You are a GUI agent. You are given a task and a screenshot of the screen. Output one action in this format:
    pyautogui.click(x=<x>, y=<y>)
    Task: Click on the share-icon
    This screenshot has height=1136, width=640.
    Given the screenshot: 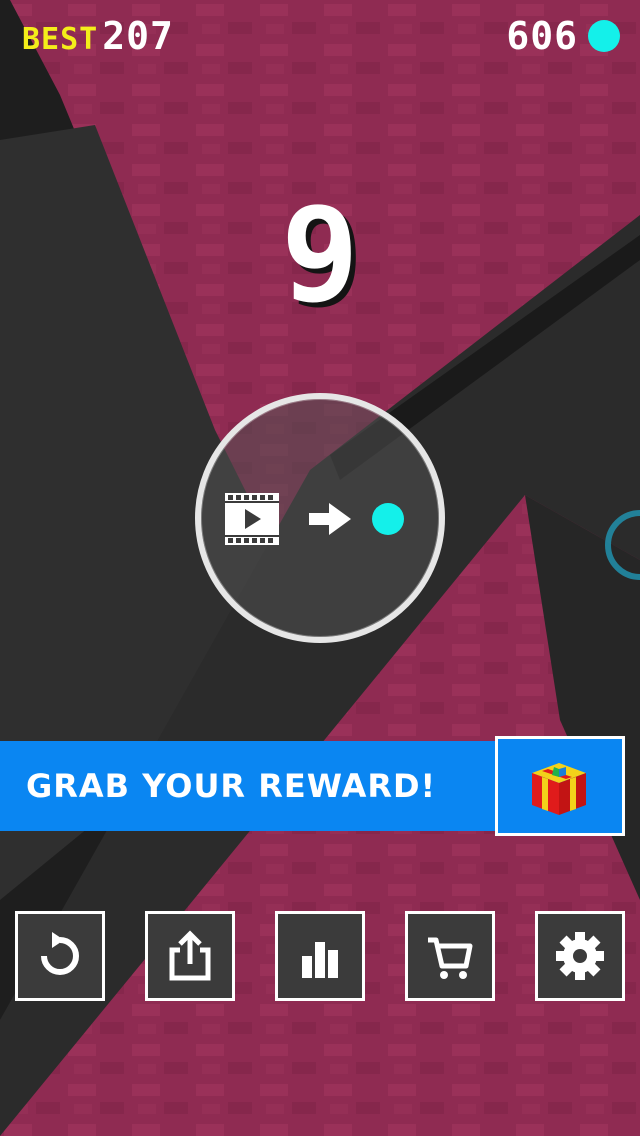 What is the action you would take?
    pyautogui.click(x=190, y=955)
    